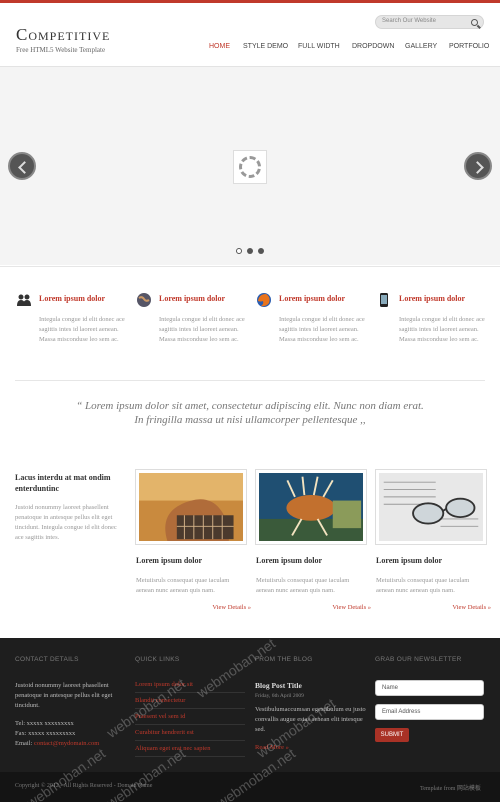 The image size is (500, 802). Describe the element at coordinates (219, 46) in the screenshot. I see `nav-home: HOME` at that location.